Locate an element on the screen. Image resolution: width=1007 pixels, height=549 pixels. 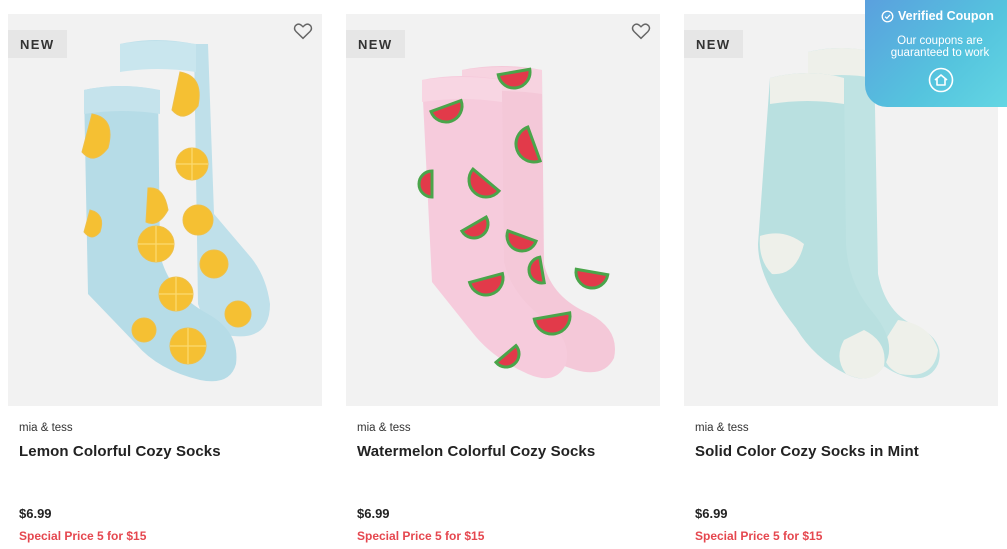
coupon-subtext-line-1: Our coupons are is located at coordinates (940, 41).